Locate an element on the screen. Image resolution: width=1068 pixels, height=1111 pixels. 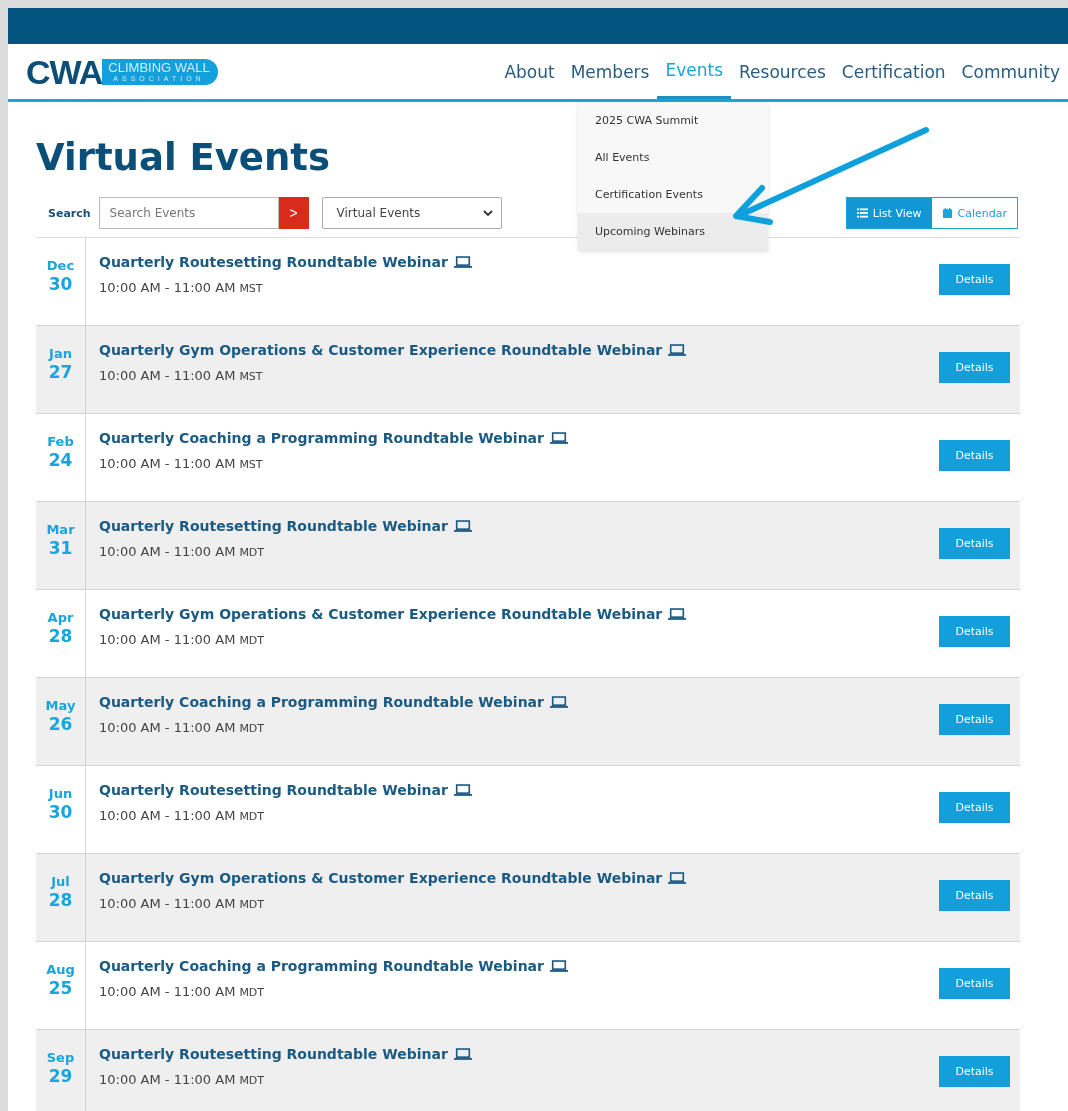
event-month: Jan is located at coordinates (60, 354).